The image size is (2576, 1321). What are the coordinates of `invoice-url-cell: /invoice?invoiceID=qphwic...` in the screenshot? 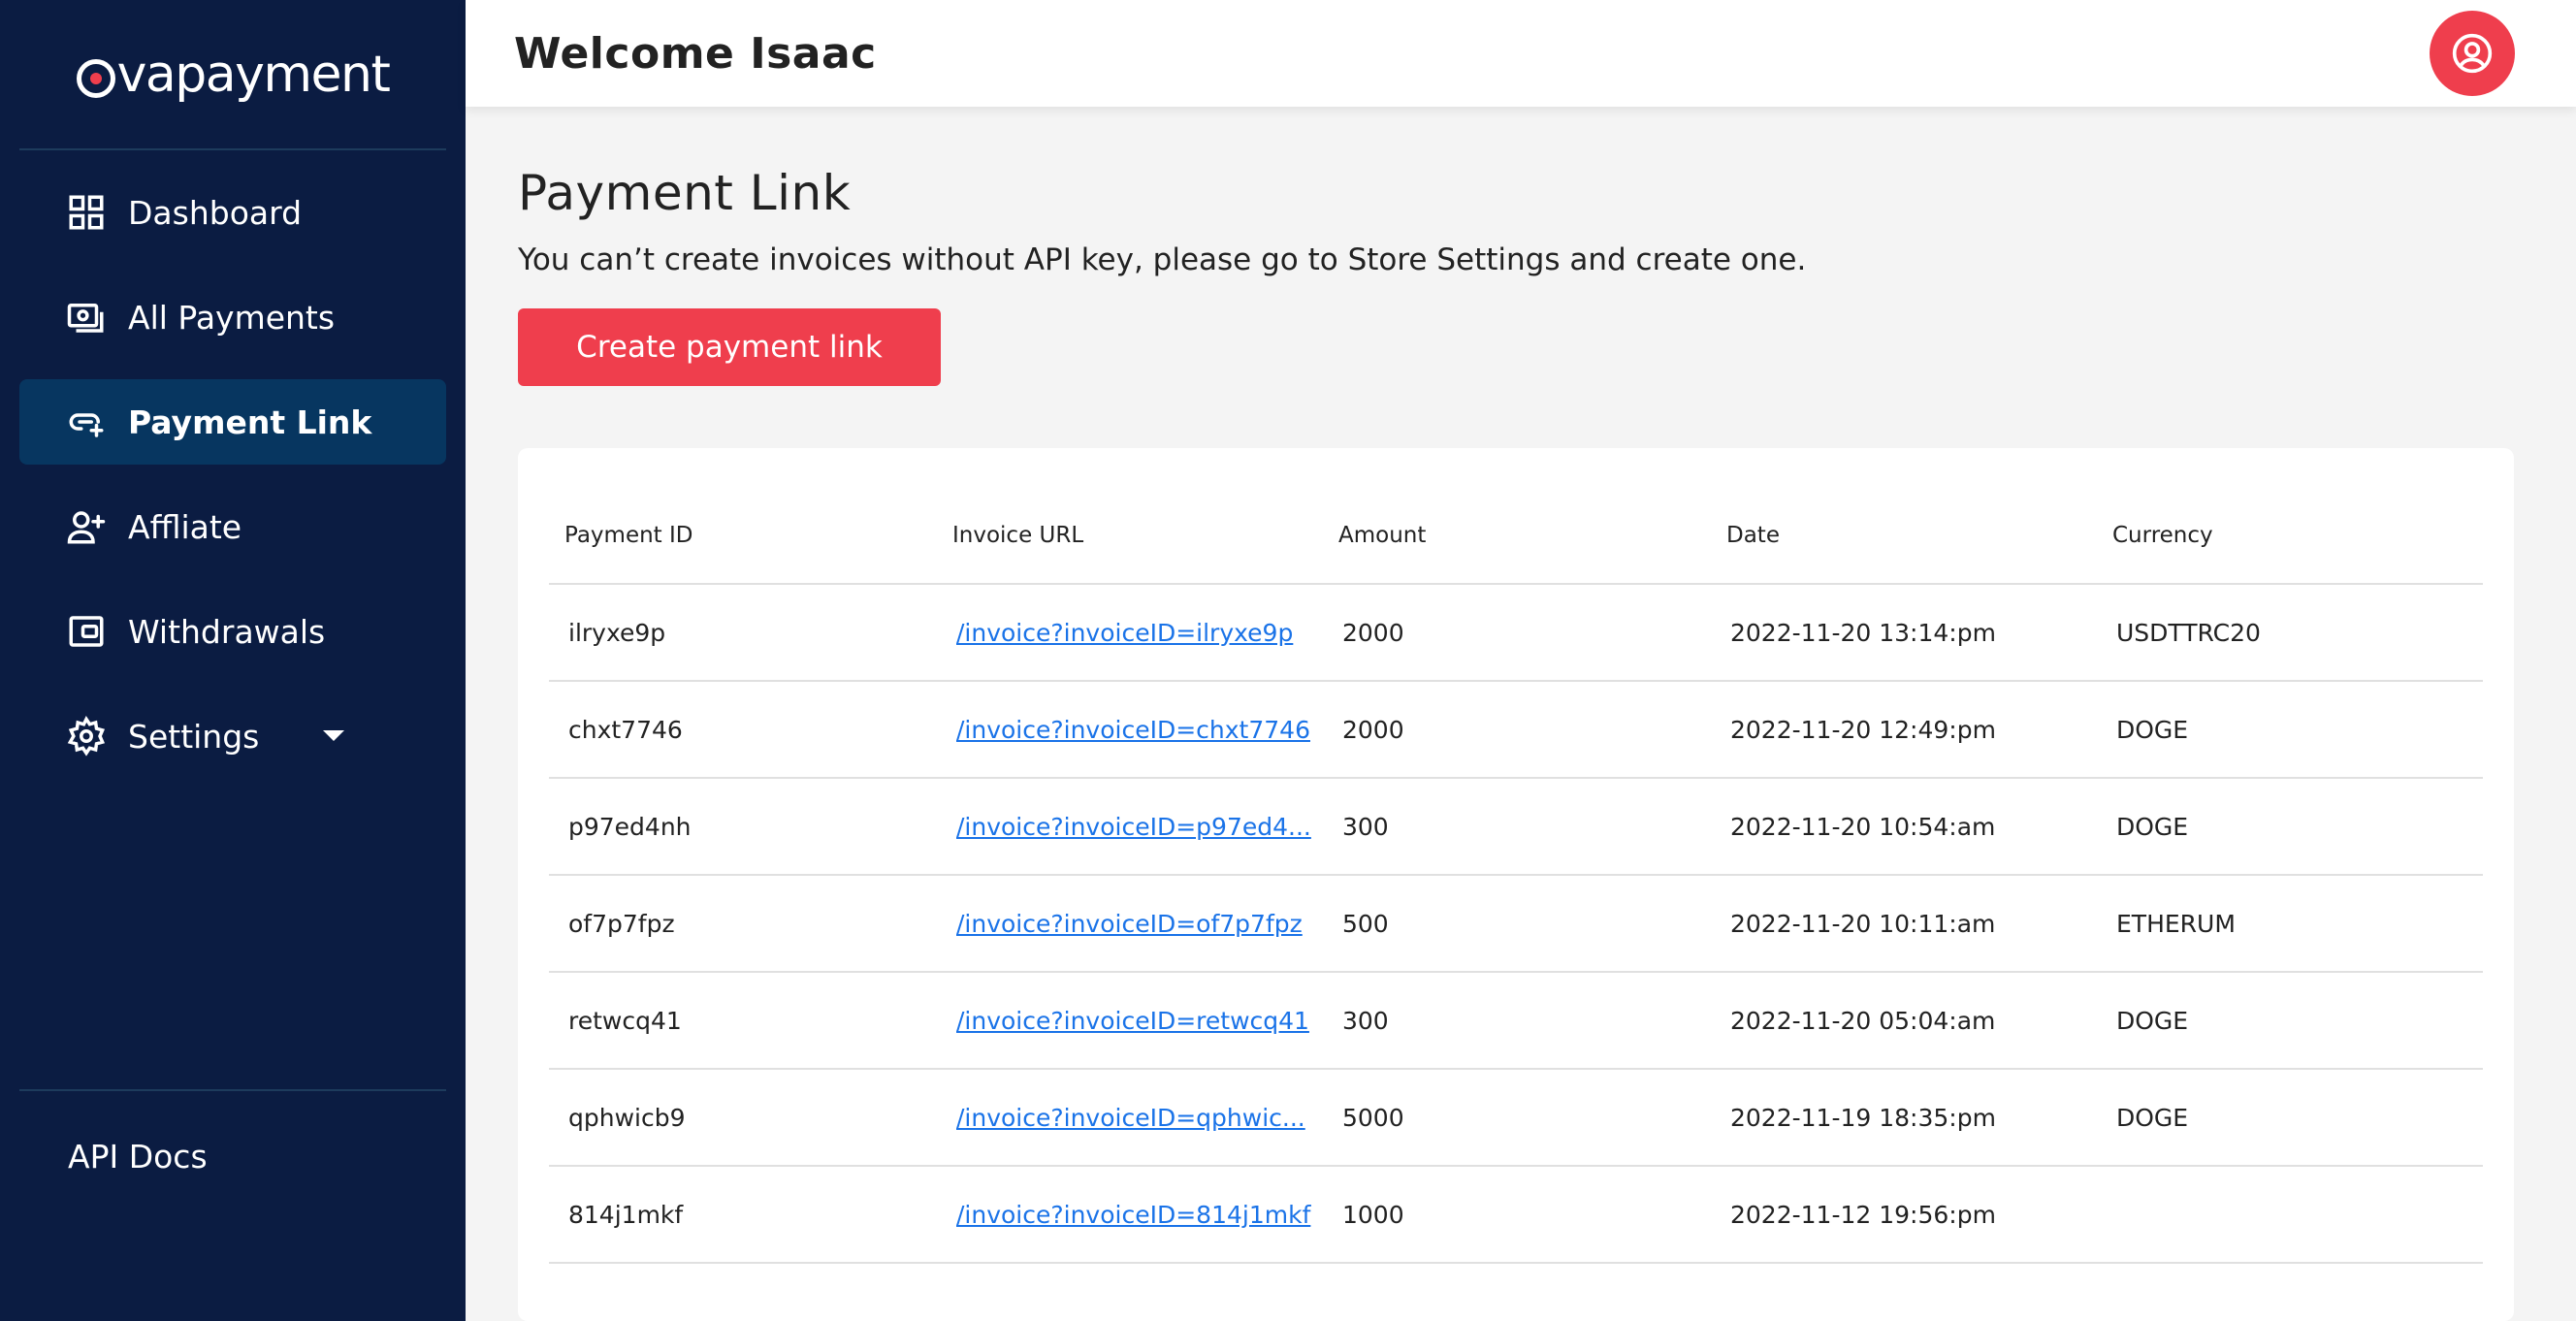 It's located at (1130, 1118).